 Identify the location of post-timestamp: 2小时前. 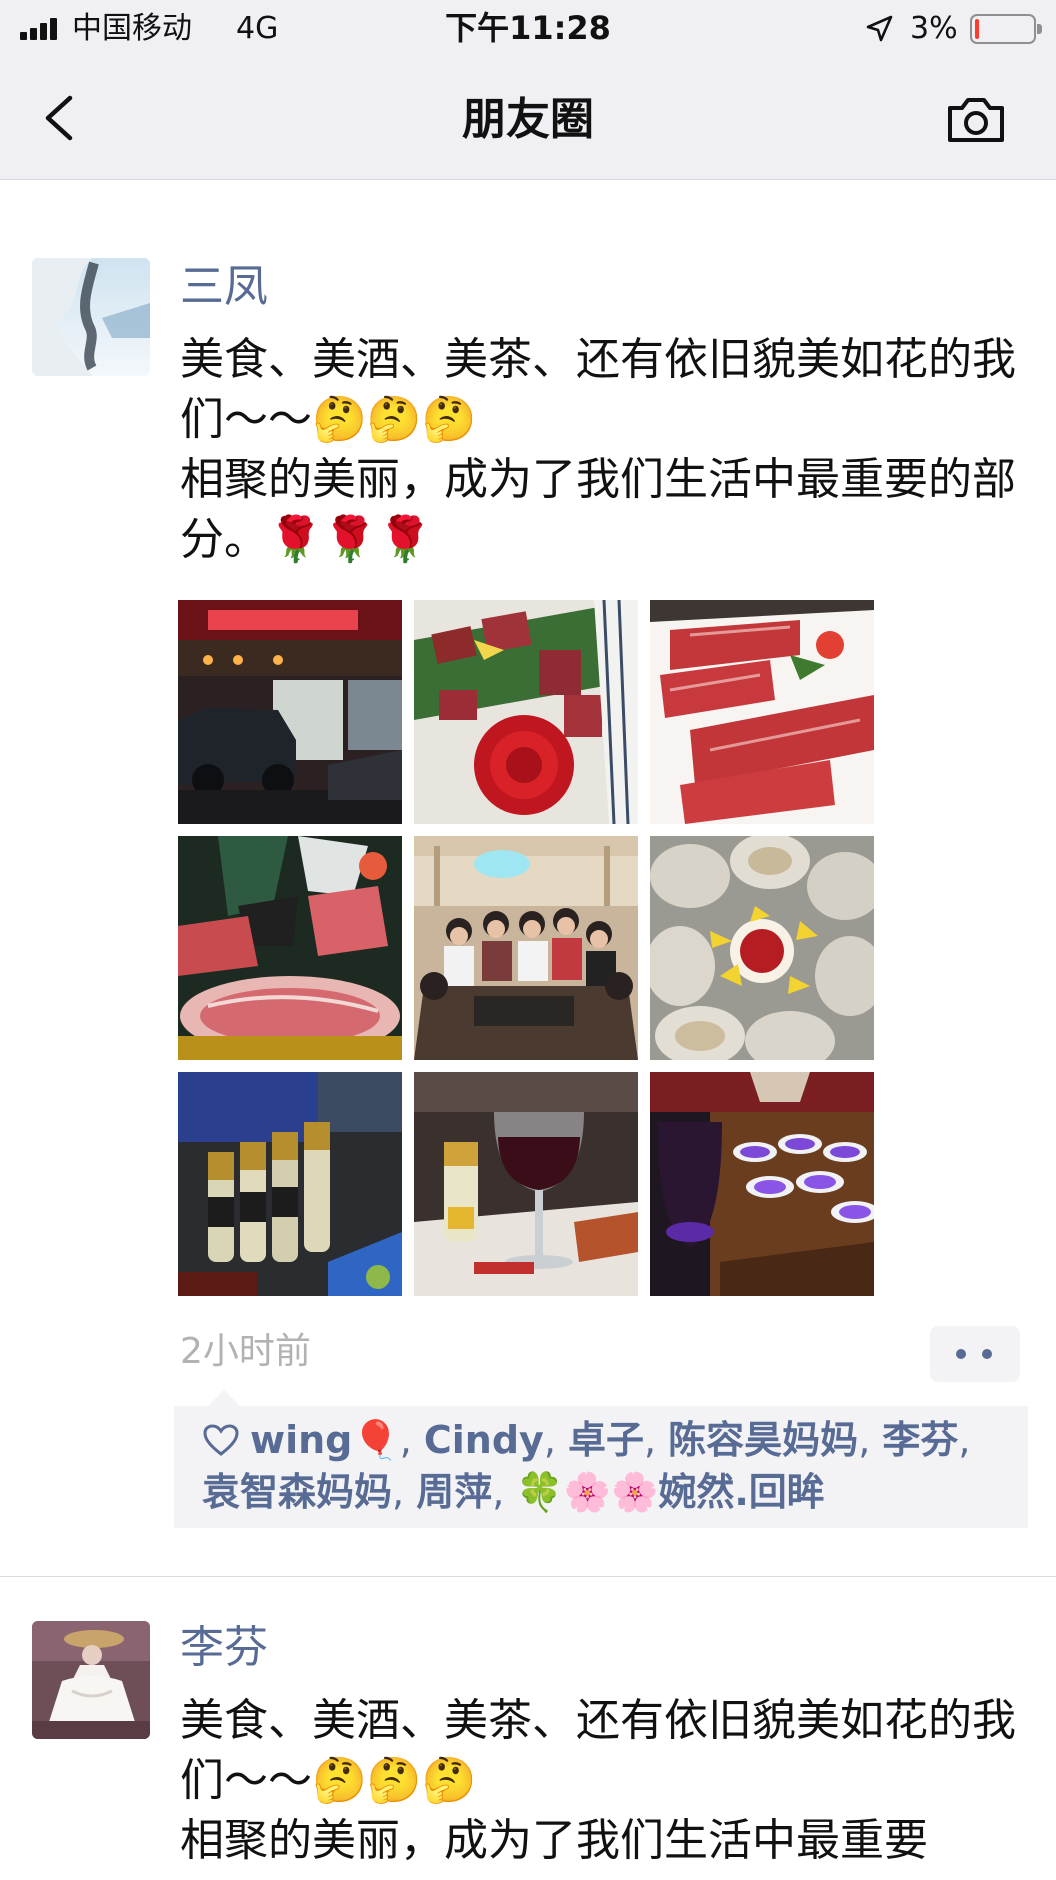
(245, 1351).